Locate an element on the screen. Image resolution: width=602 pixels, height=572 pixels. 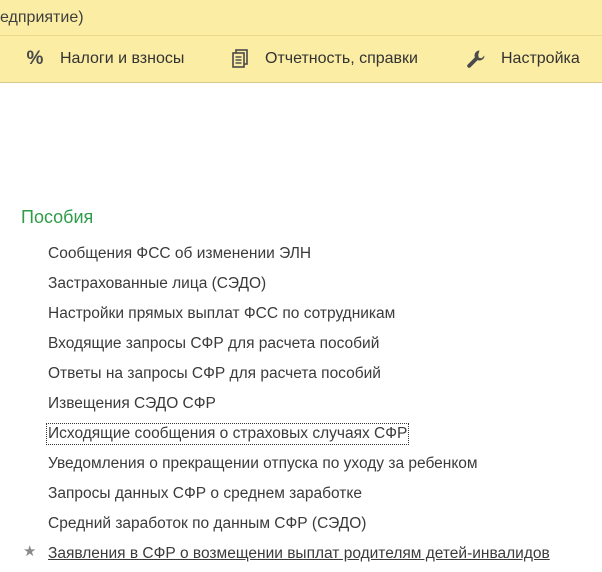
link-text: Средний заработок по данным СФР (СЭДО) is located at coordinates (207, 524).